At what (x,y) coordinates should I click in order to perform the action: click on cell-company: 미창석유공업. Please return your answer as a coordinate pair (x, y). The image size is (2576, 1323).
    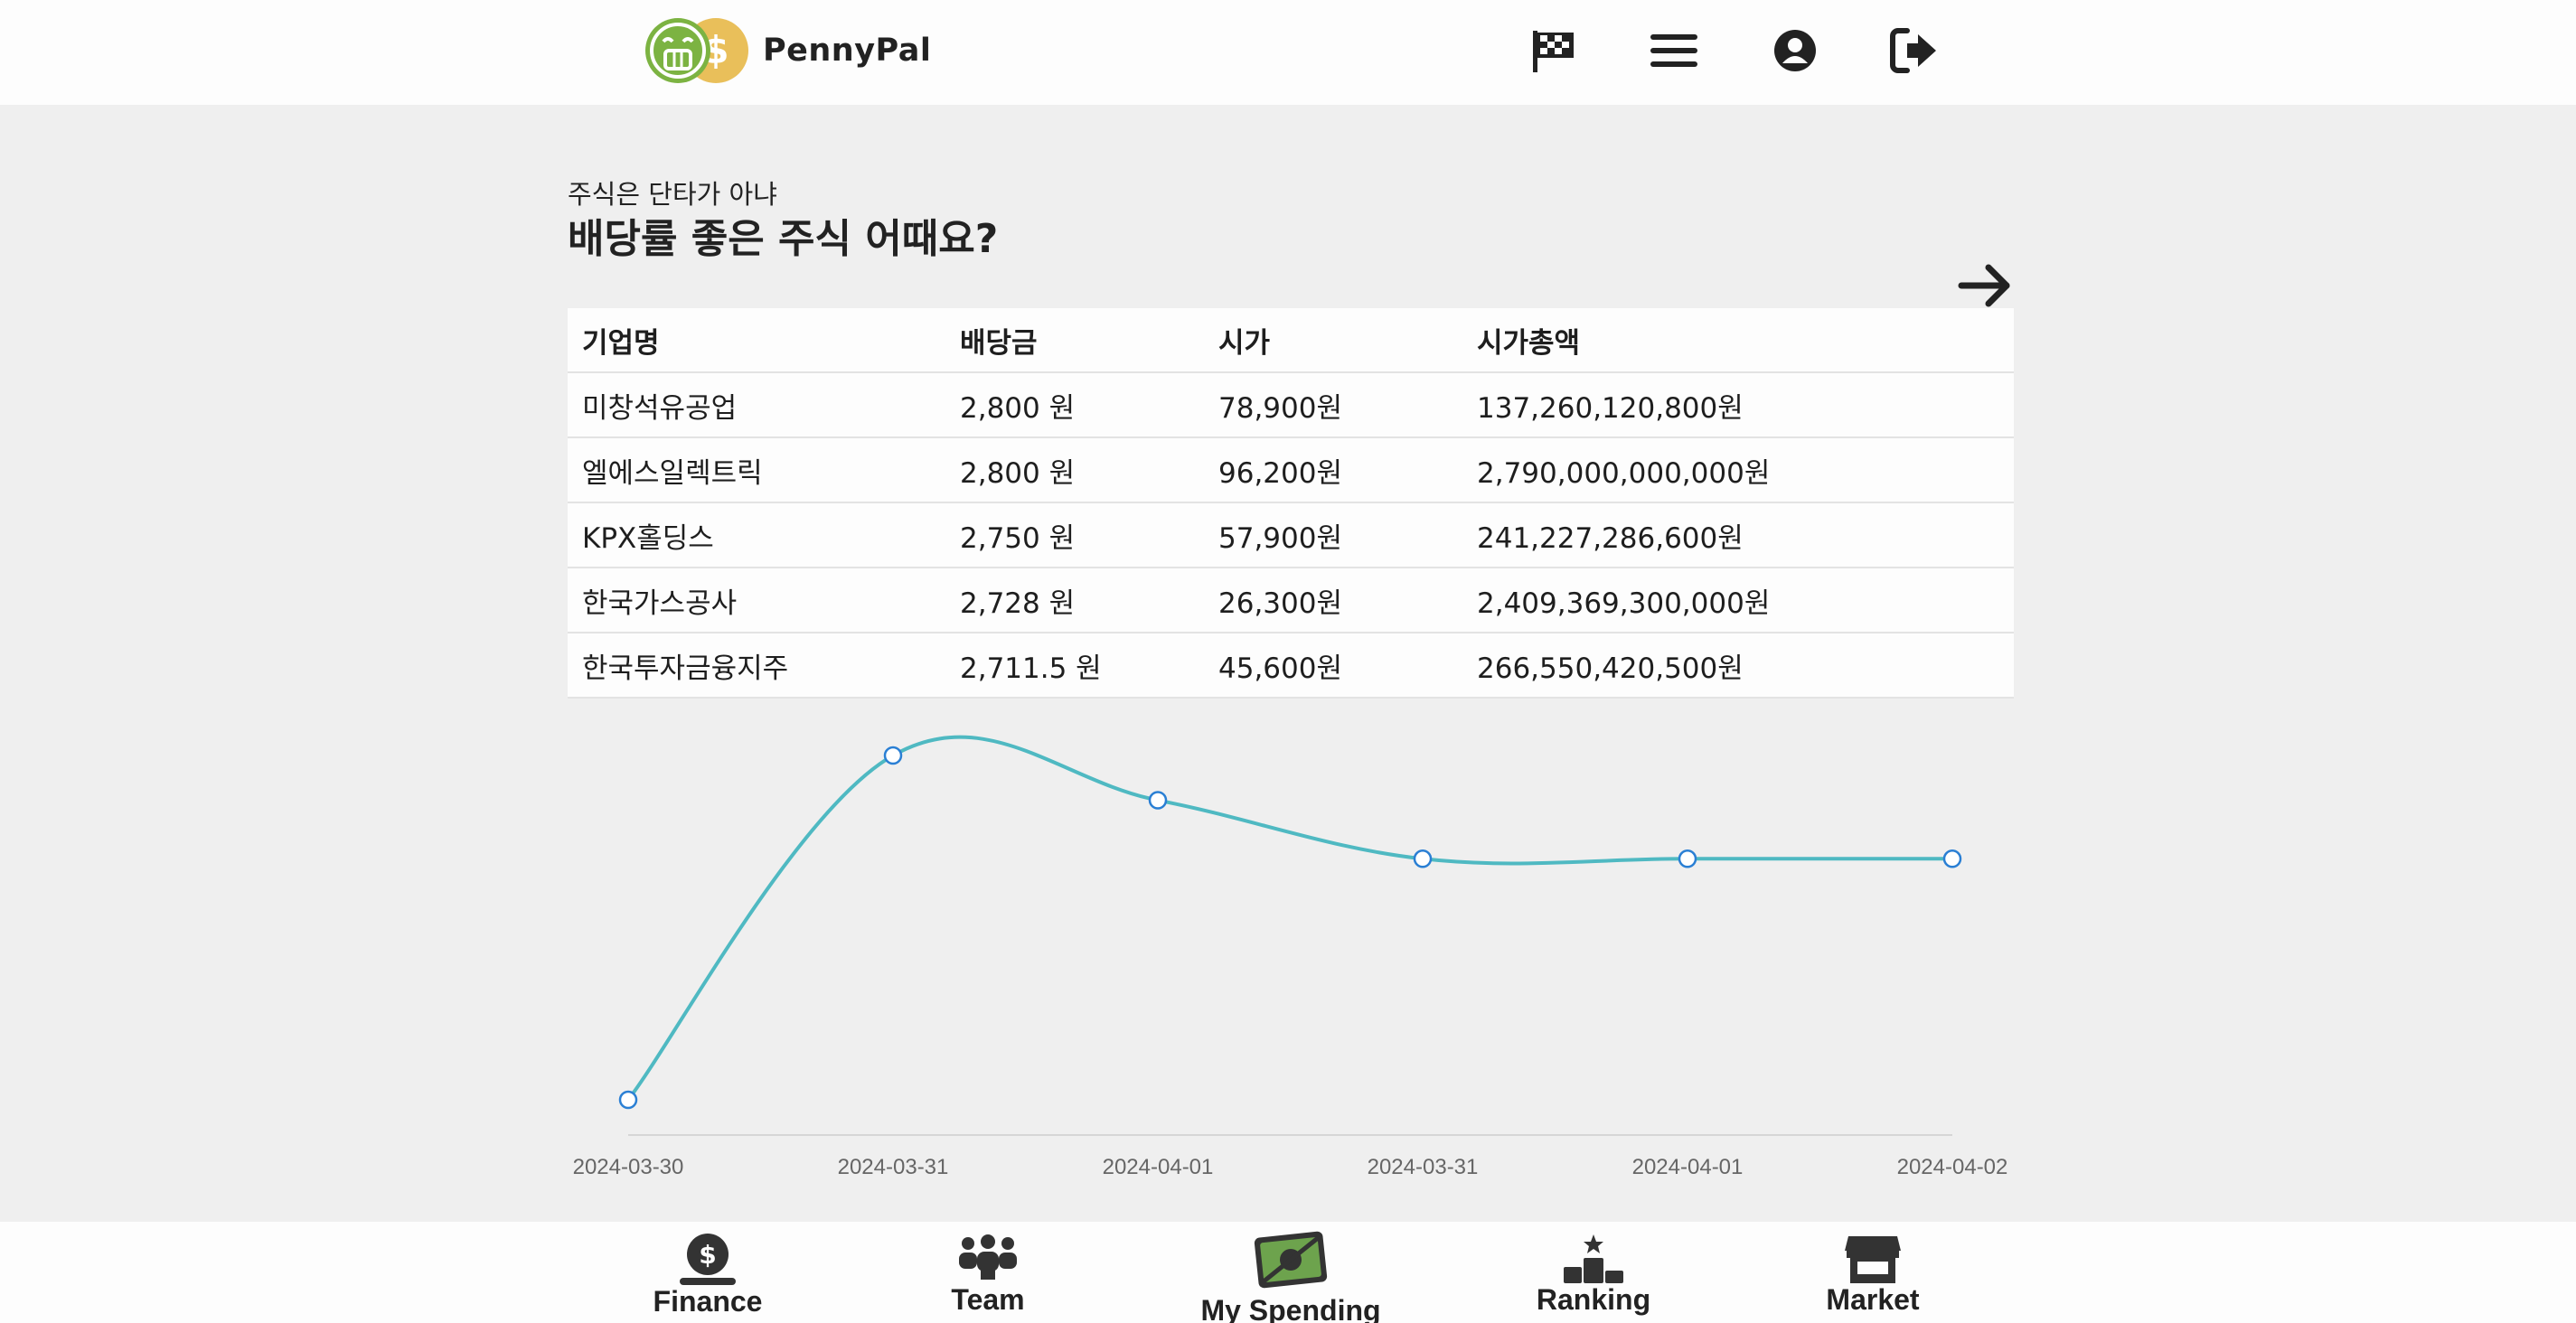
    Looking at the image, I should click on (660, 408).